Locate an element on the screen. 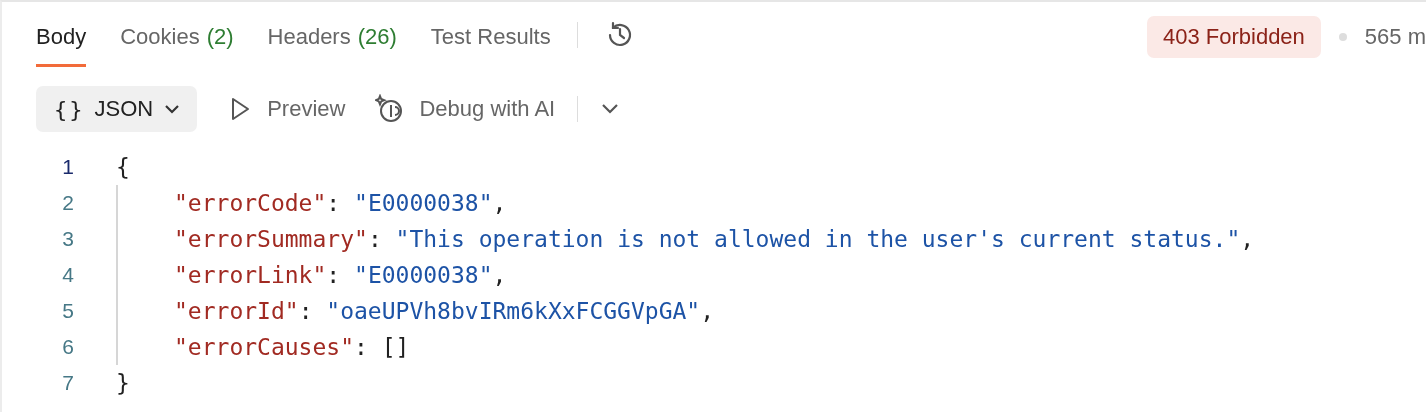 The width and height of the screenshot is (1426, 412). line-number: 7 is located at coordinates (67, 383).